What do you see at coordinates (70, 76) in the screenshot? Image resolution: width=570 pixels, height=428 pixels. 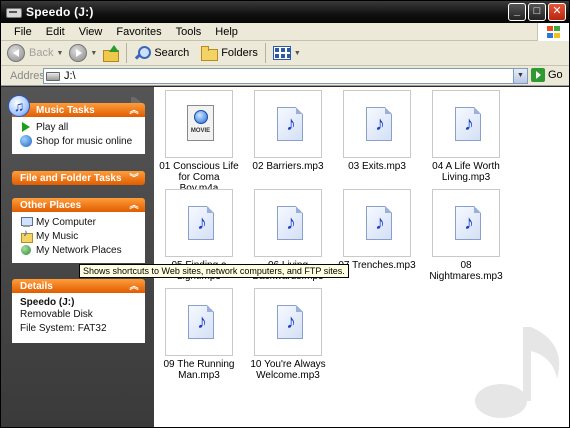 I see `address-value: J:\` at bounding box center [70, 76].